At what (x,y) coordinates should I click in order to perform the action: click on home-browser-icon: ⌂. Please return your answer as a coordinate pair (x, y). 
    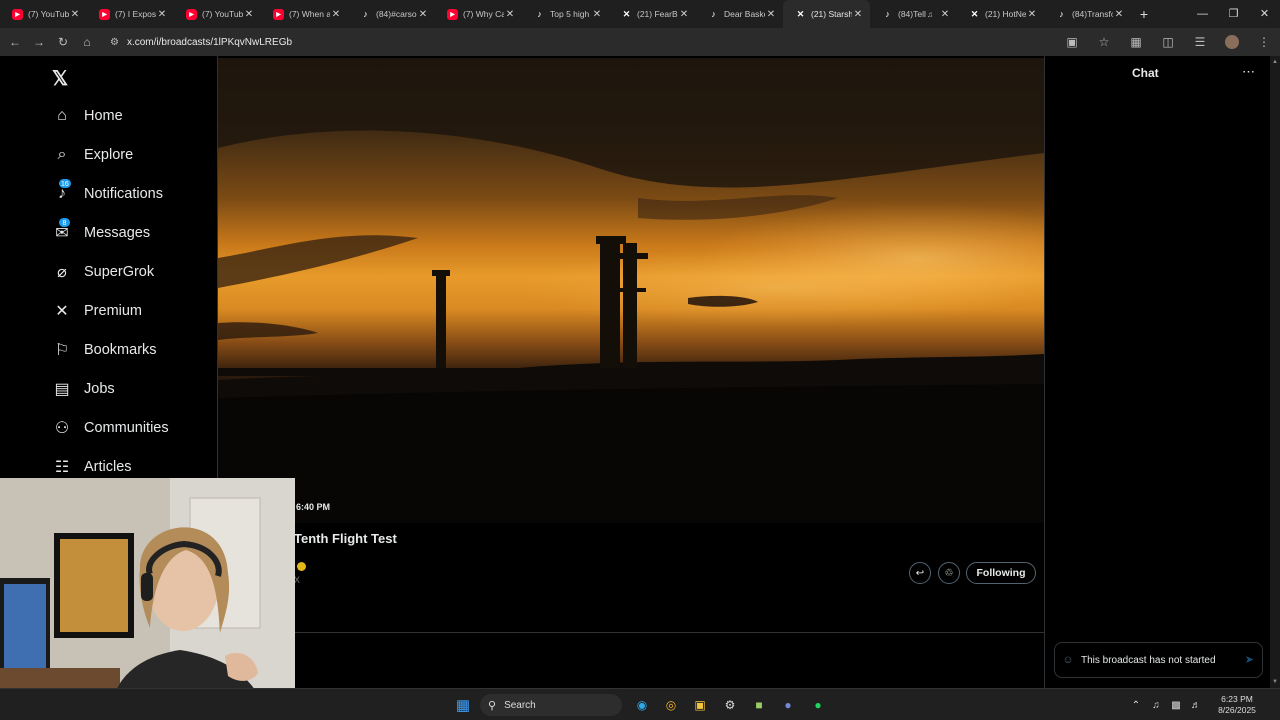
    Looking at the image, I should click on (87, 42).